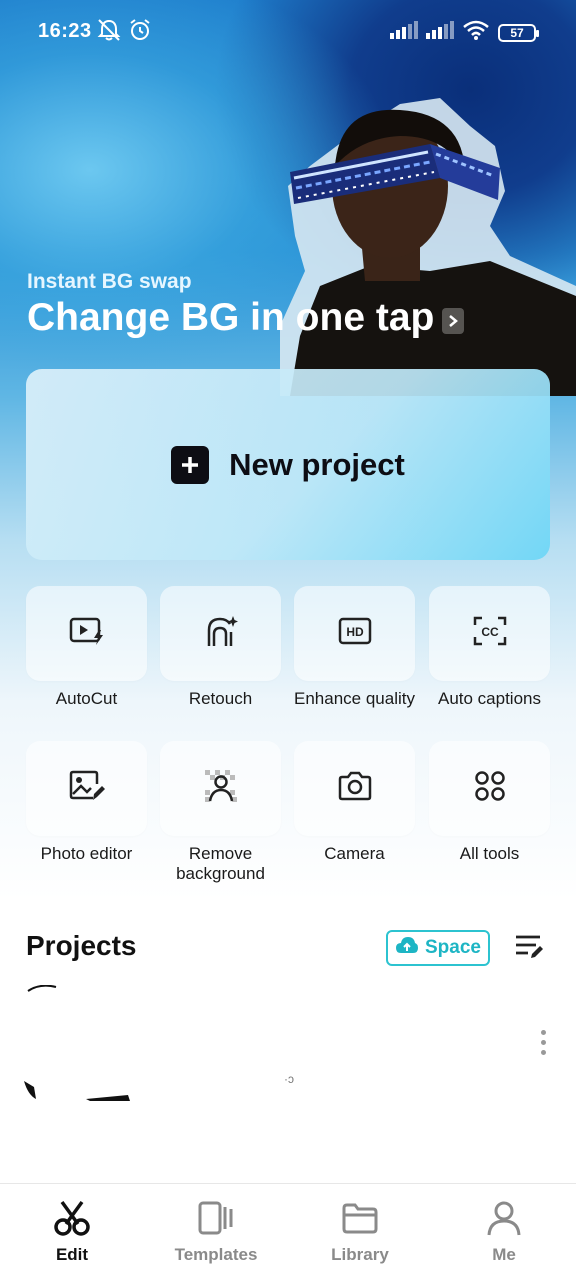 Image resolution: width=576 pixels, height=1280 pixels. I want to click on space-button: Space, so click(438, 948).